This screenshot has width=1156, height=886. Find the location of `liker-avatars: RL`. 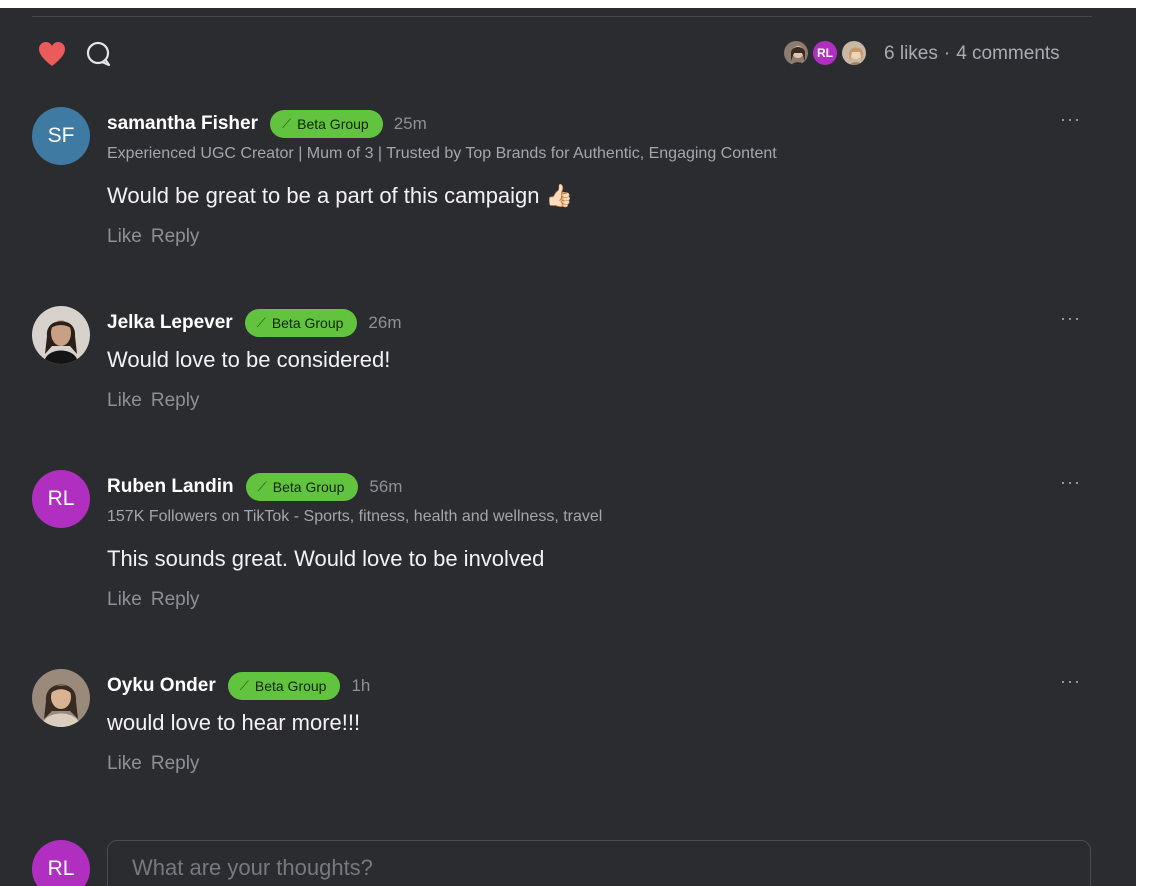

liker-avatars: RL is located at coordinates (832, 54).